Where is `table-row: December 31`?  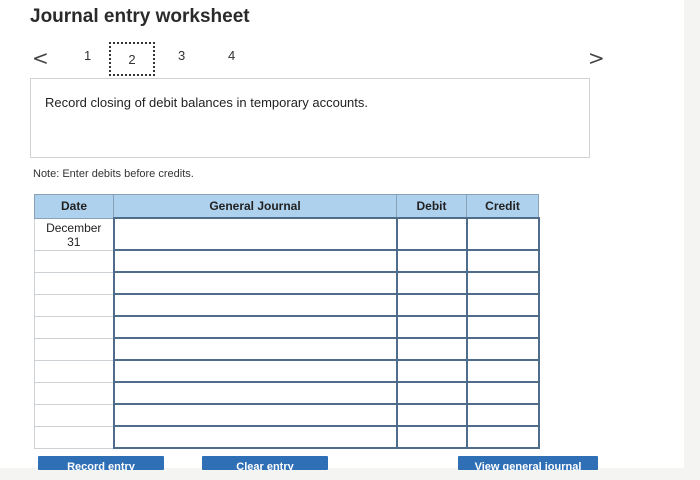
table-row: December 31 is located at coordinates (287, 234).